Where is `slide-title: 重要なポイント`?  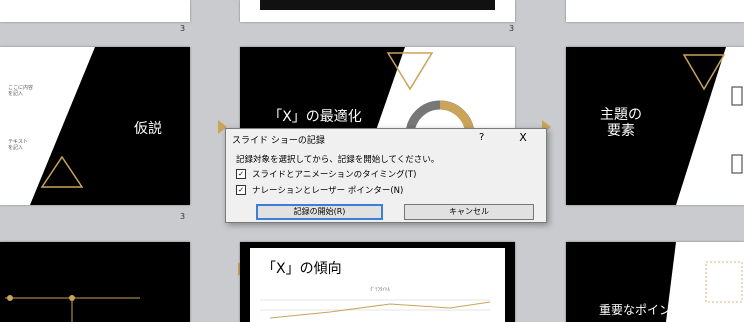 slide-title: 重要なポイント is located at coordinates (640, 310).